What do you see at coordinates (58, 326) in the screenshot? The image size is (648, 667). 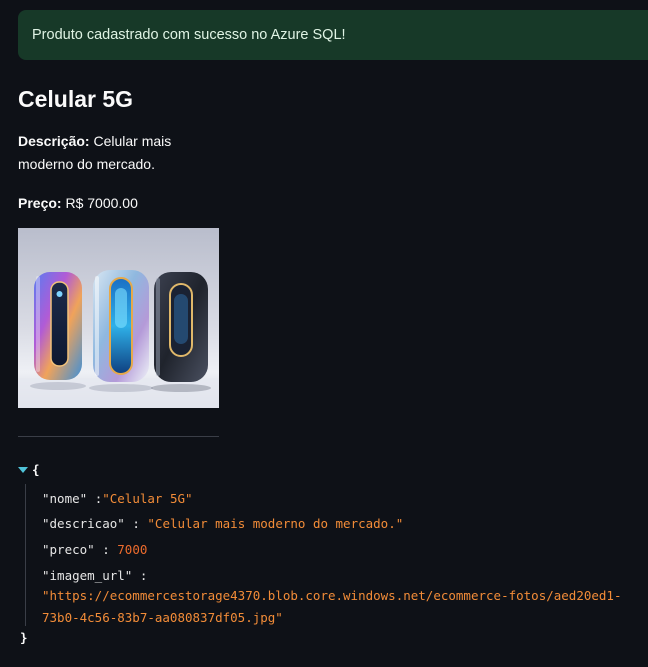 I see `phone-left` at bounding box center [58, 326].